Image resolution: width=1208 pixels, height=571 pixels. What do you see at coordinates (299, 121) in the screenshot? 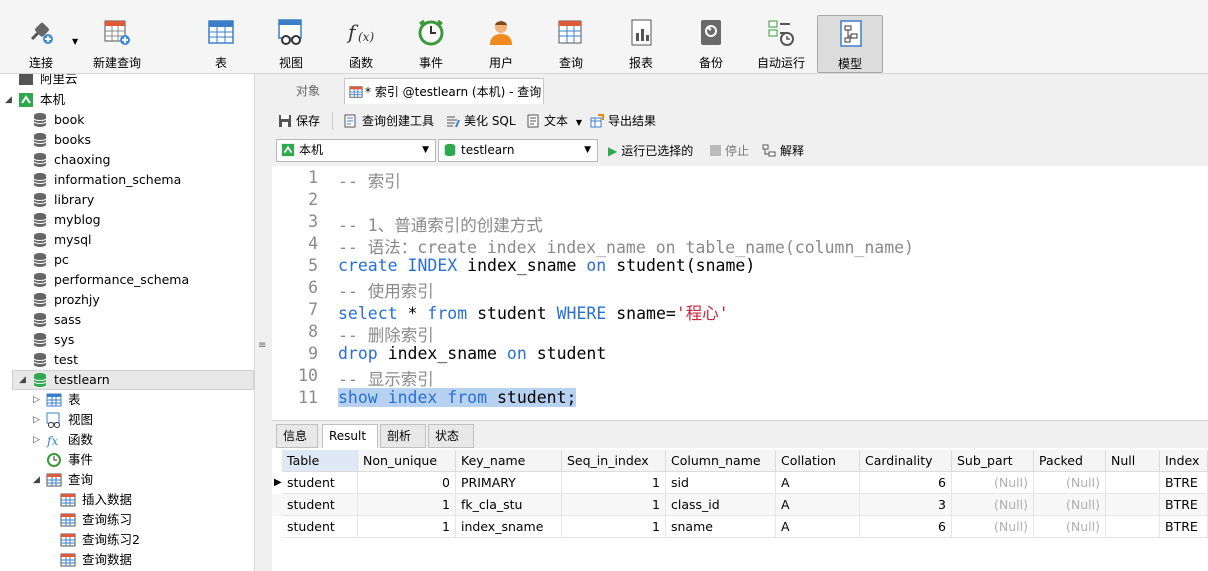
I see `save-button: 保存` at bounding box center [299, 121].